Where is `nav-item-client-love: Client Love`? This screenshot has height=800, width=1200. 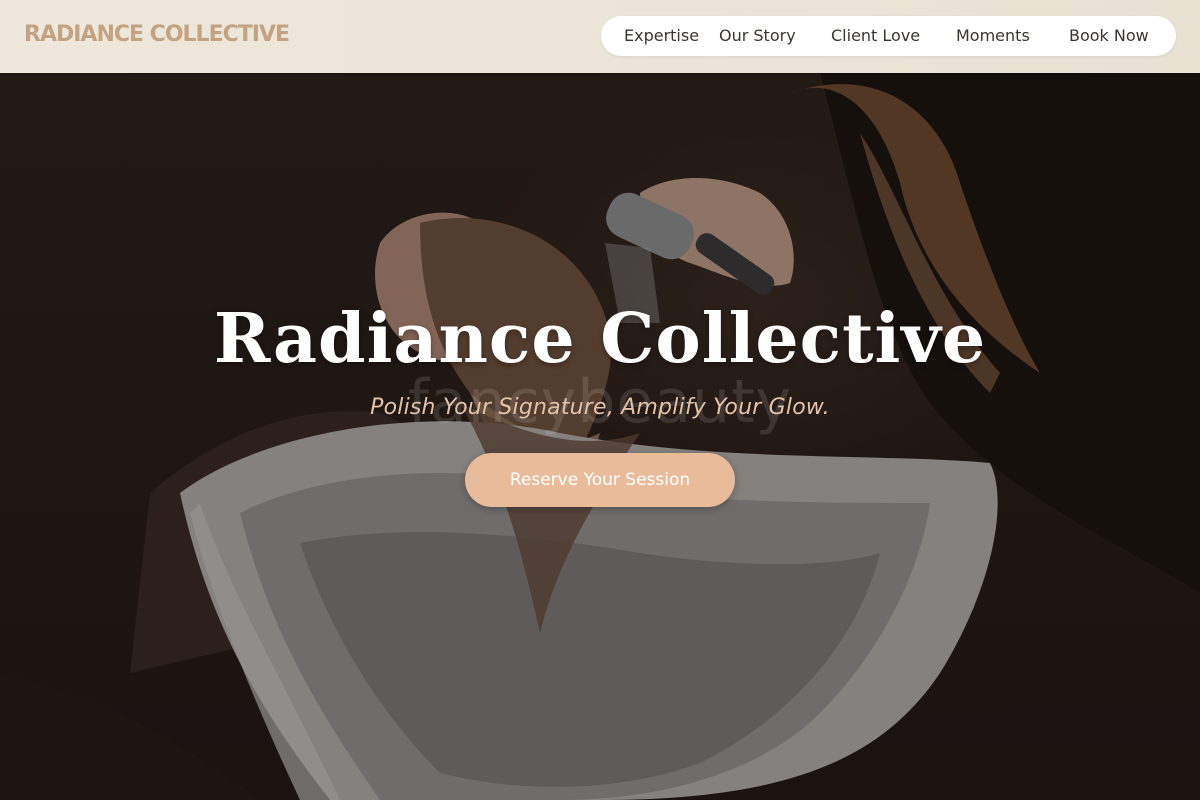
nav-item-client-love: Client Love is located at coordinates (875, 36).